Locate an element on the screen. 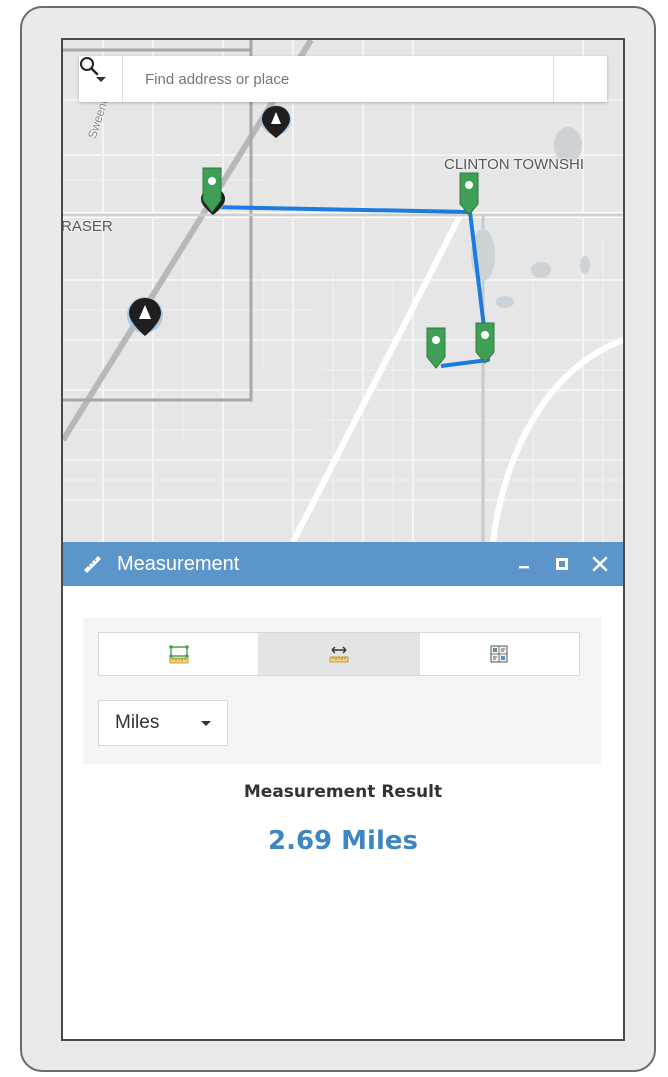 The width and height of the screenshot is (668, 1077). chevron-down-icon is located at coordinates (206, 723).